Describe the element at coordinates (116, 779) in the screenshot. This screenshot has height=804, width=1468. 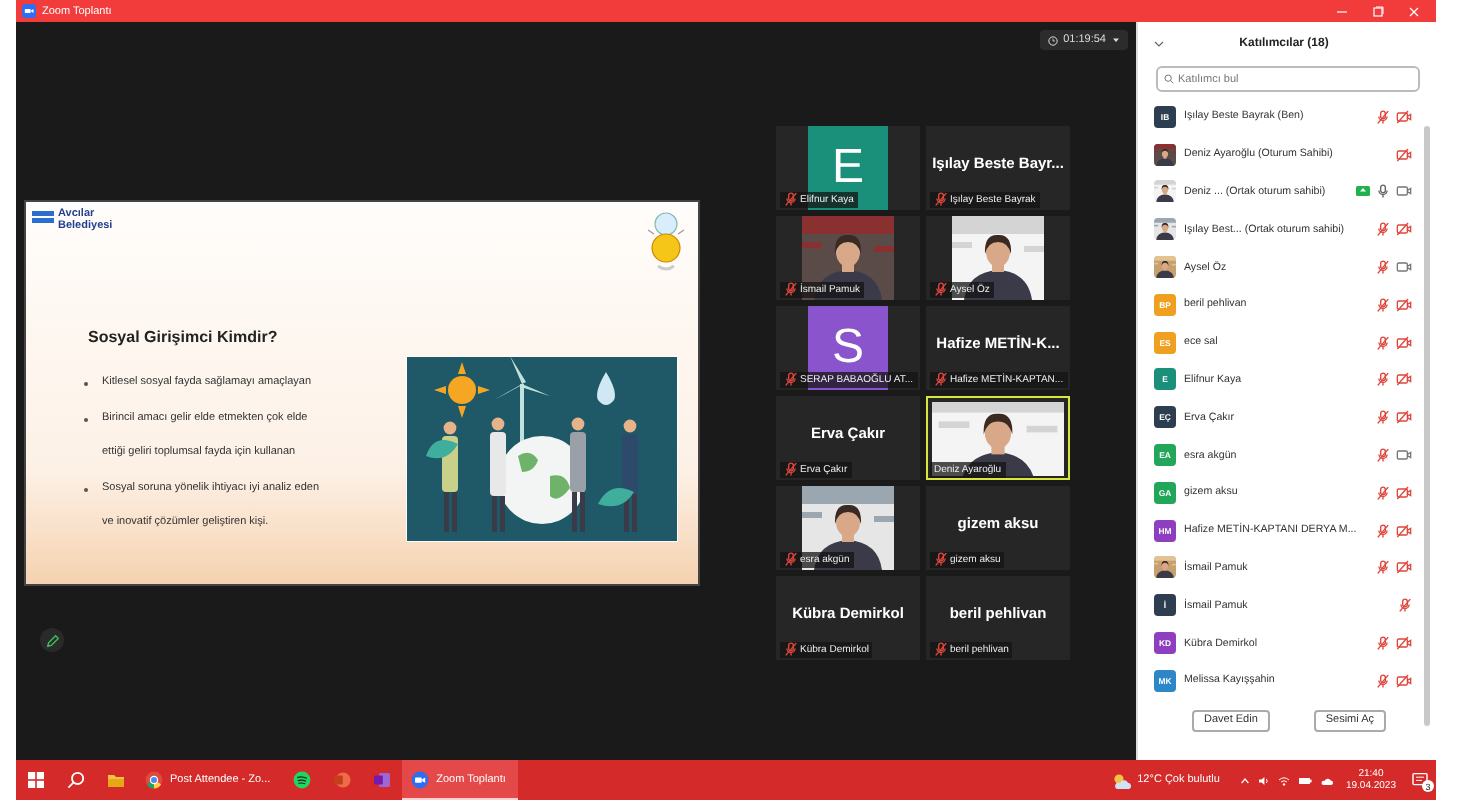
I see `folder-icon` at that location.